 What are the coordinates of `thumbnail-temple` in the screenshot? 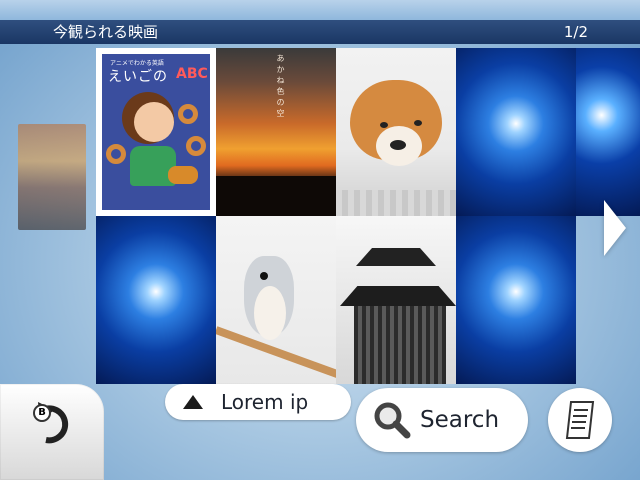 It's located at (396, 300).